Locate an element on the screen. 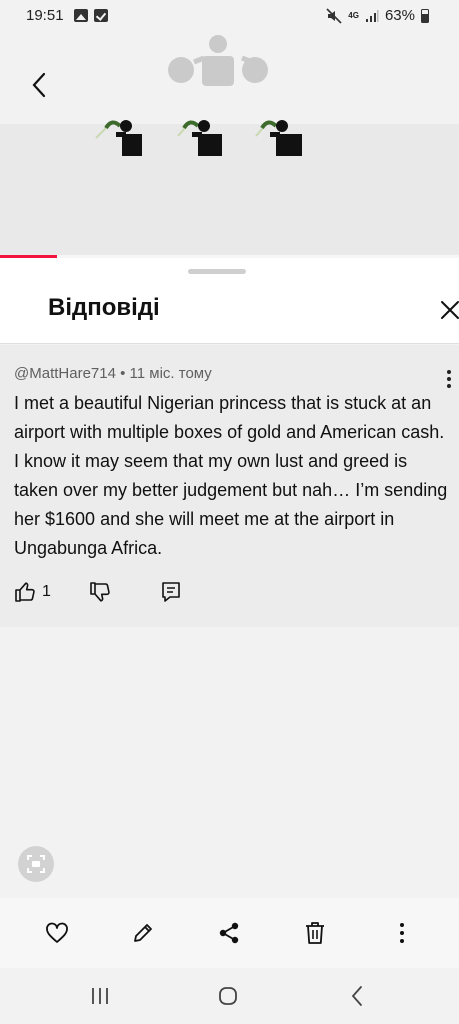  comment-author-meta: @MattHare714 • 11 міс. тому is located at coordinates (113, 373).